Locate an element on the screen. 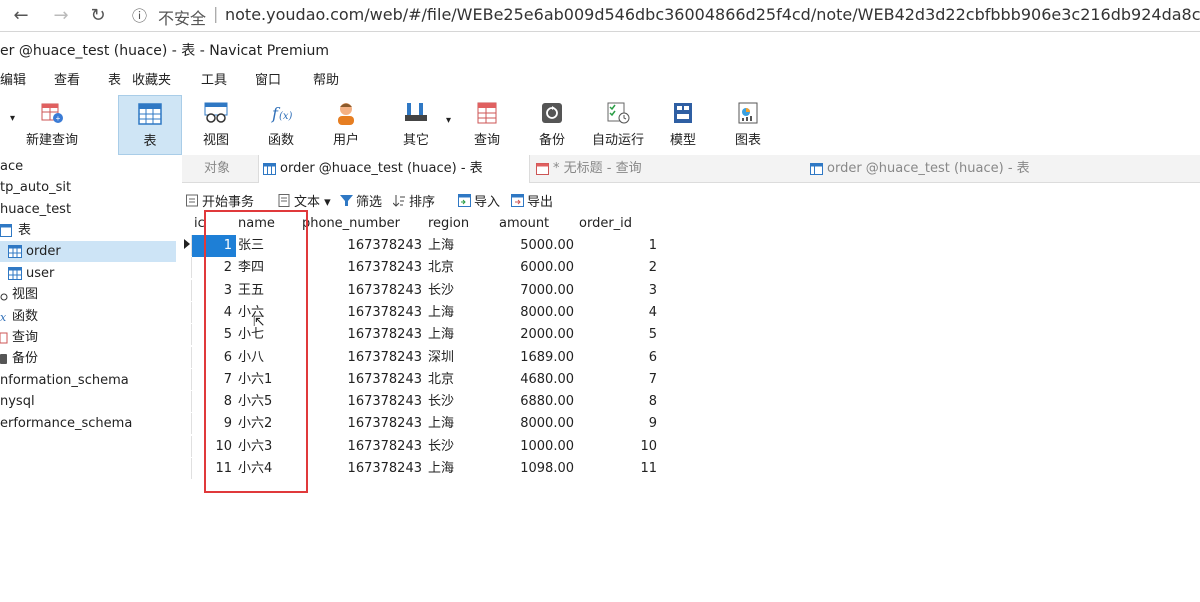  tree-item-order: order is located at coordinates (88, 251).